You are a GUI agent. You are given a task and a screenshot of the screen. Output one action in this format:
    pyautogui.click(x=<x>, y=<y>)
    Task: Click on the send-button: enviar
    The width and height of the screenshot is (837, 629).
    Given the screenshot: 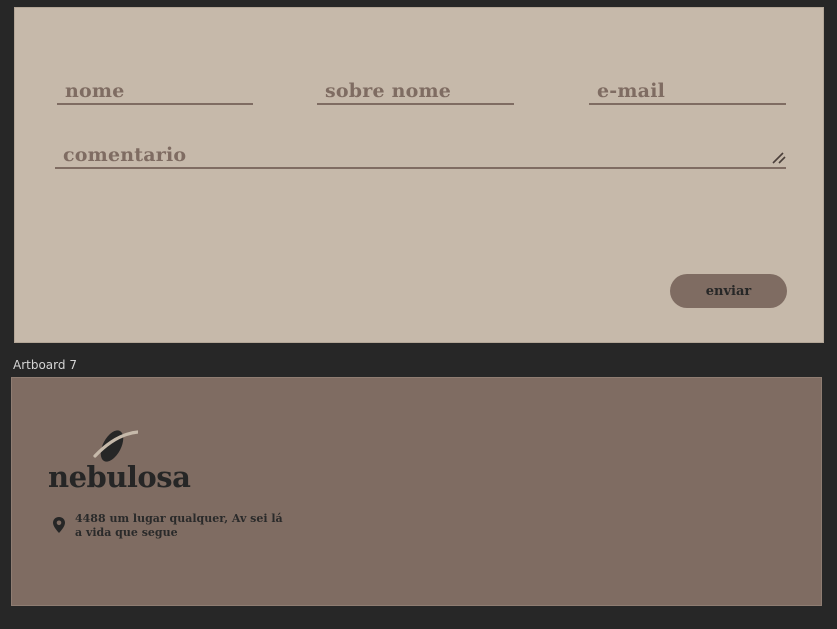 What is the action you would take?
    pyautogui.click(x=728, y=291)
    